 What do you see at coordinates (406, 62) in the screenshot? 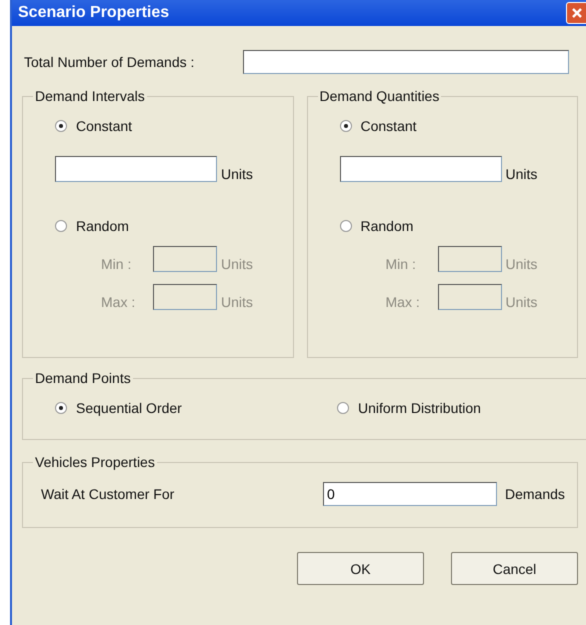
I see `total-demands-field` at bounding box center [406, 62].